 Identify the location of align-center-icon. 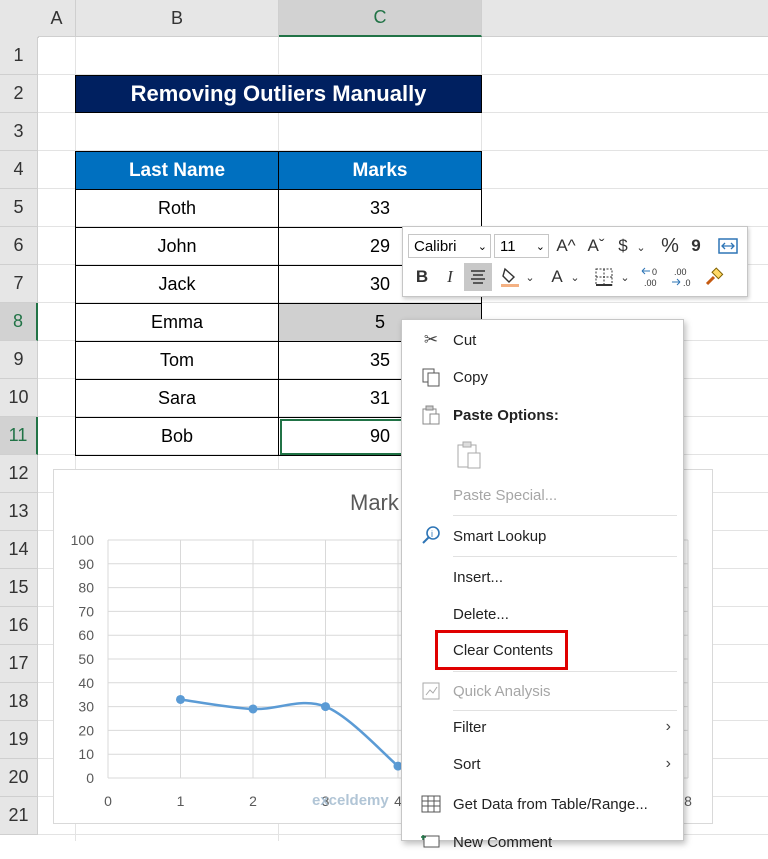
(478, 277).